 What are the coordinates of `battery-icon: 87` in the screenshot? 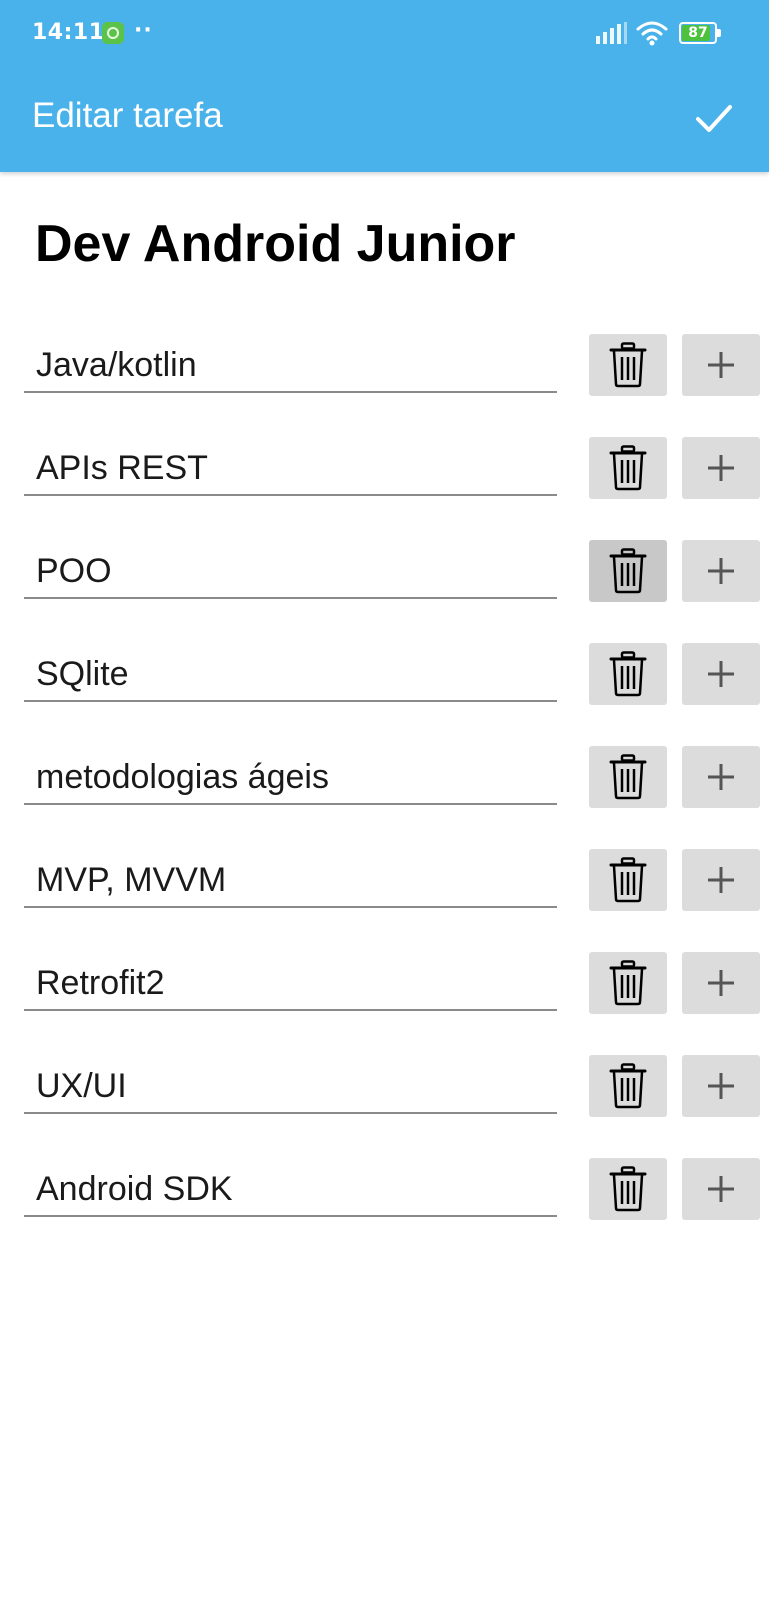 It's located at (700, 33).